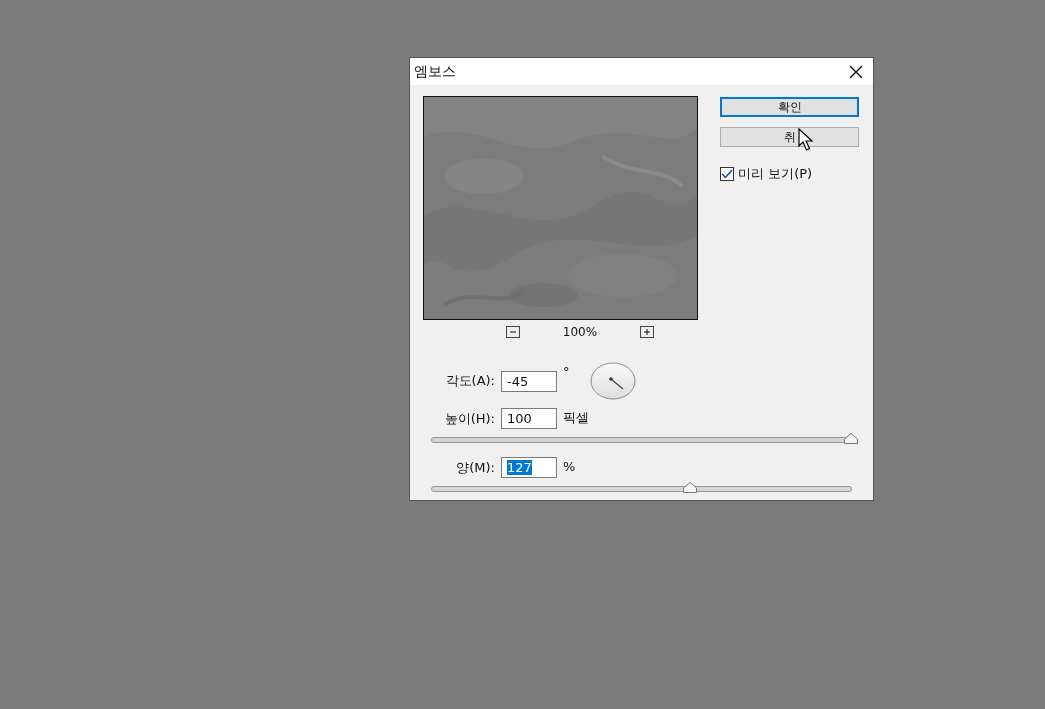  What do you see at coordinates (789, 137) in the screenshot?
I see `dialog-button: 취` at bounding box center [789, 137].